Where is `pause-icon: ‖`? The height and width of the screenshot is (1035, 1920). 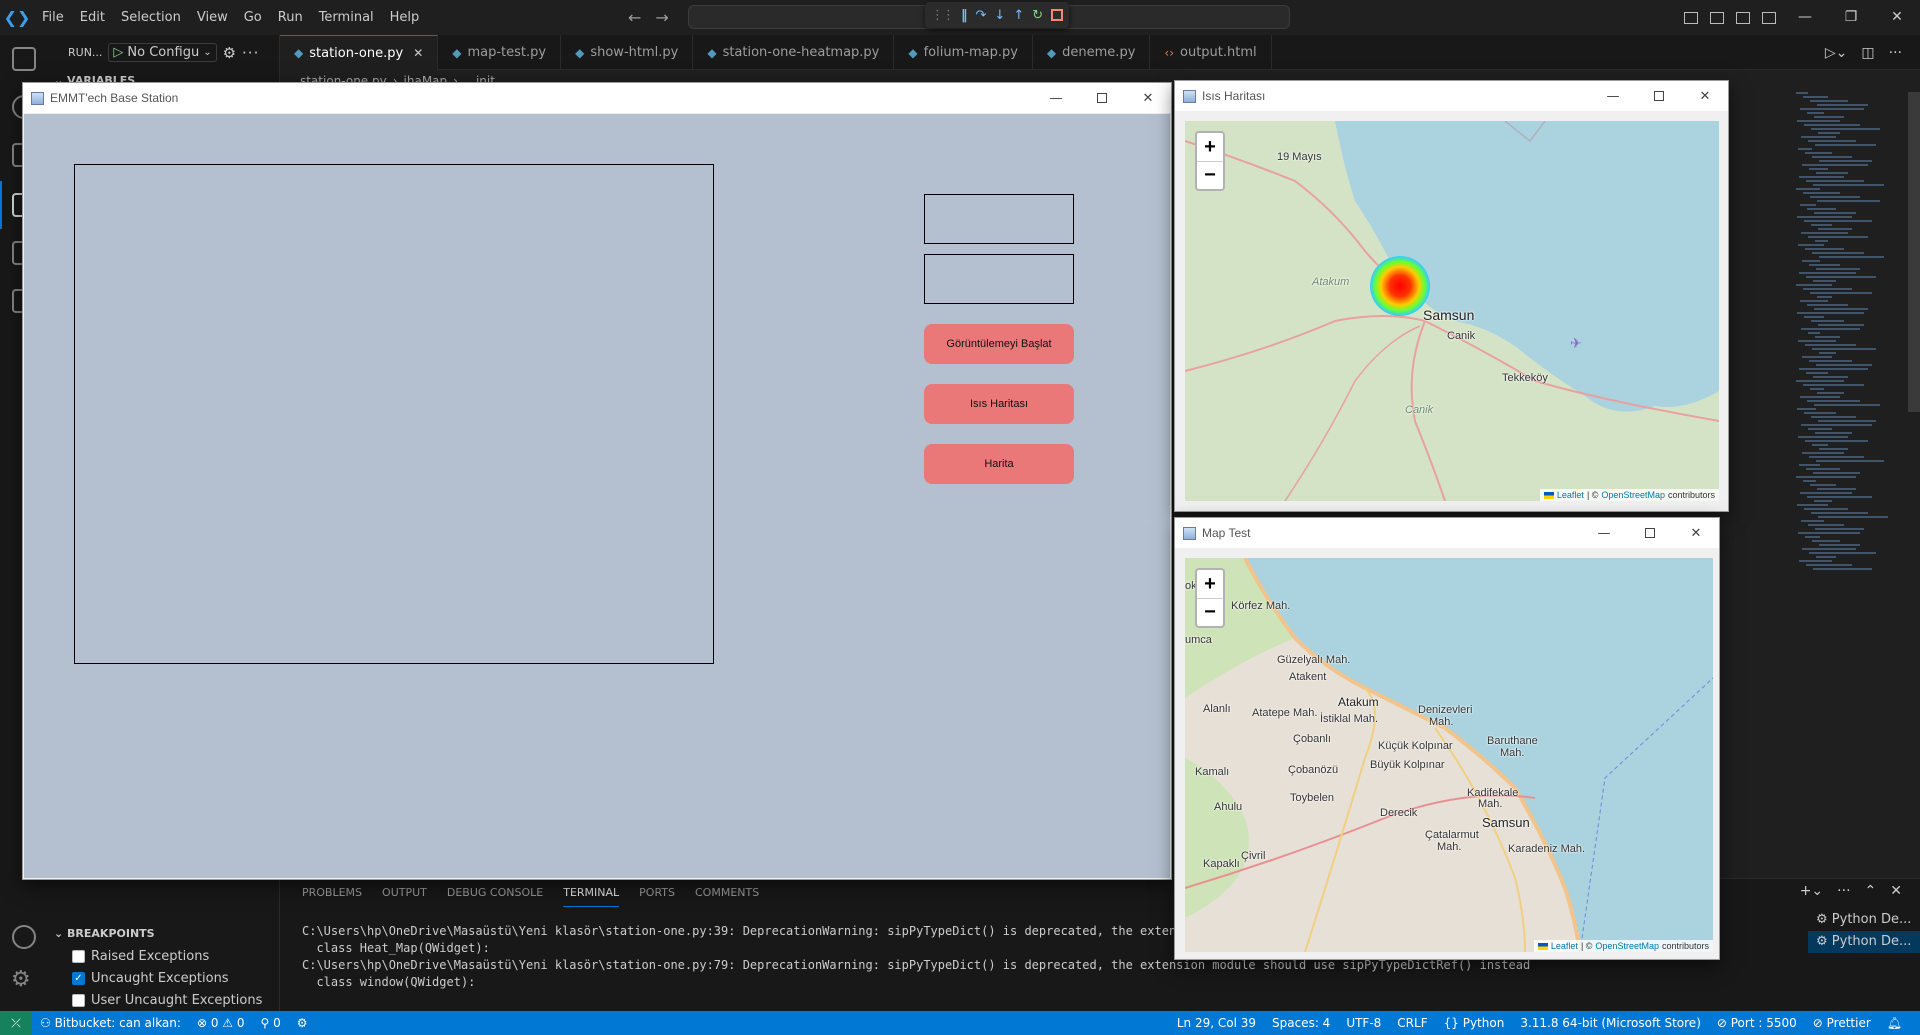 pause-icon: ‖ is located at coordinates (964, 15).